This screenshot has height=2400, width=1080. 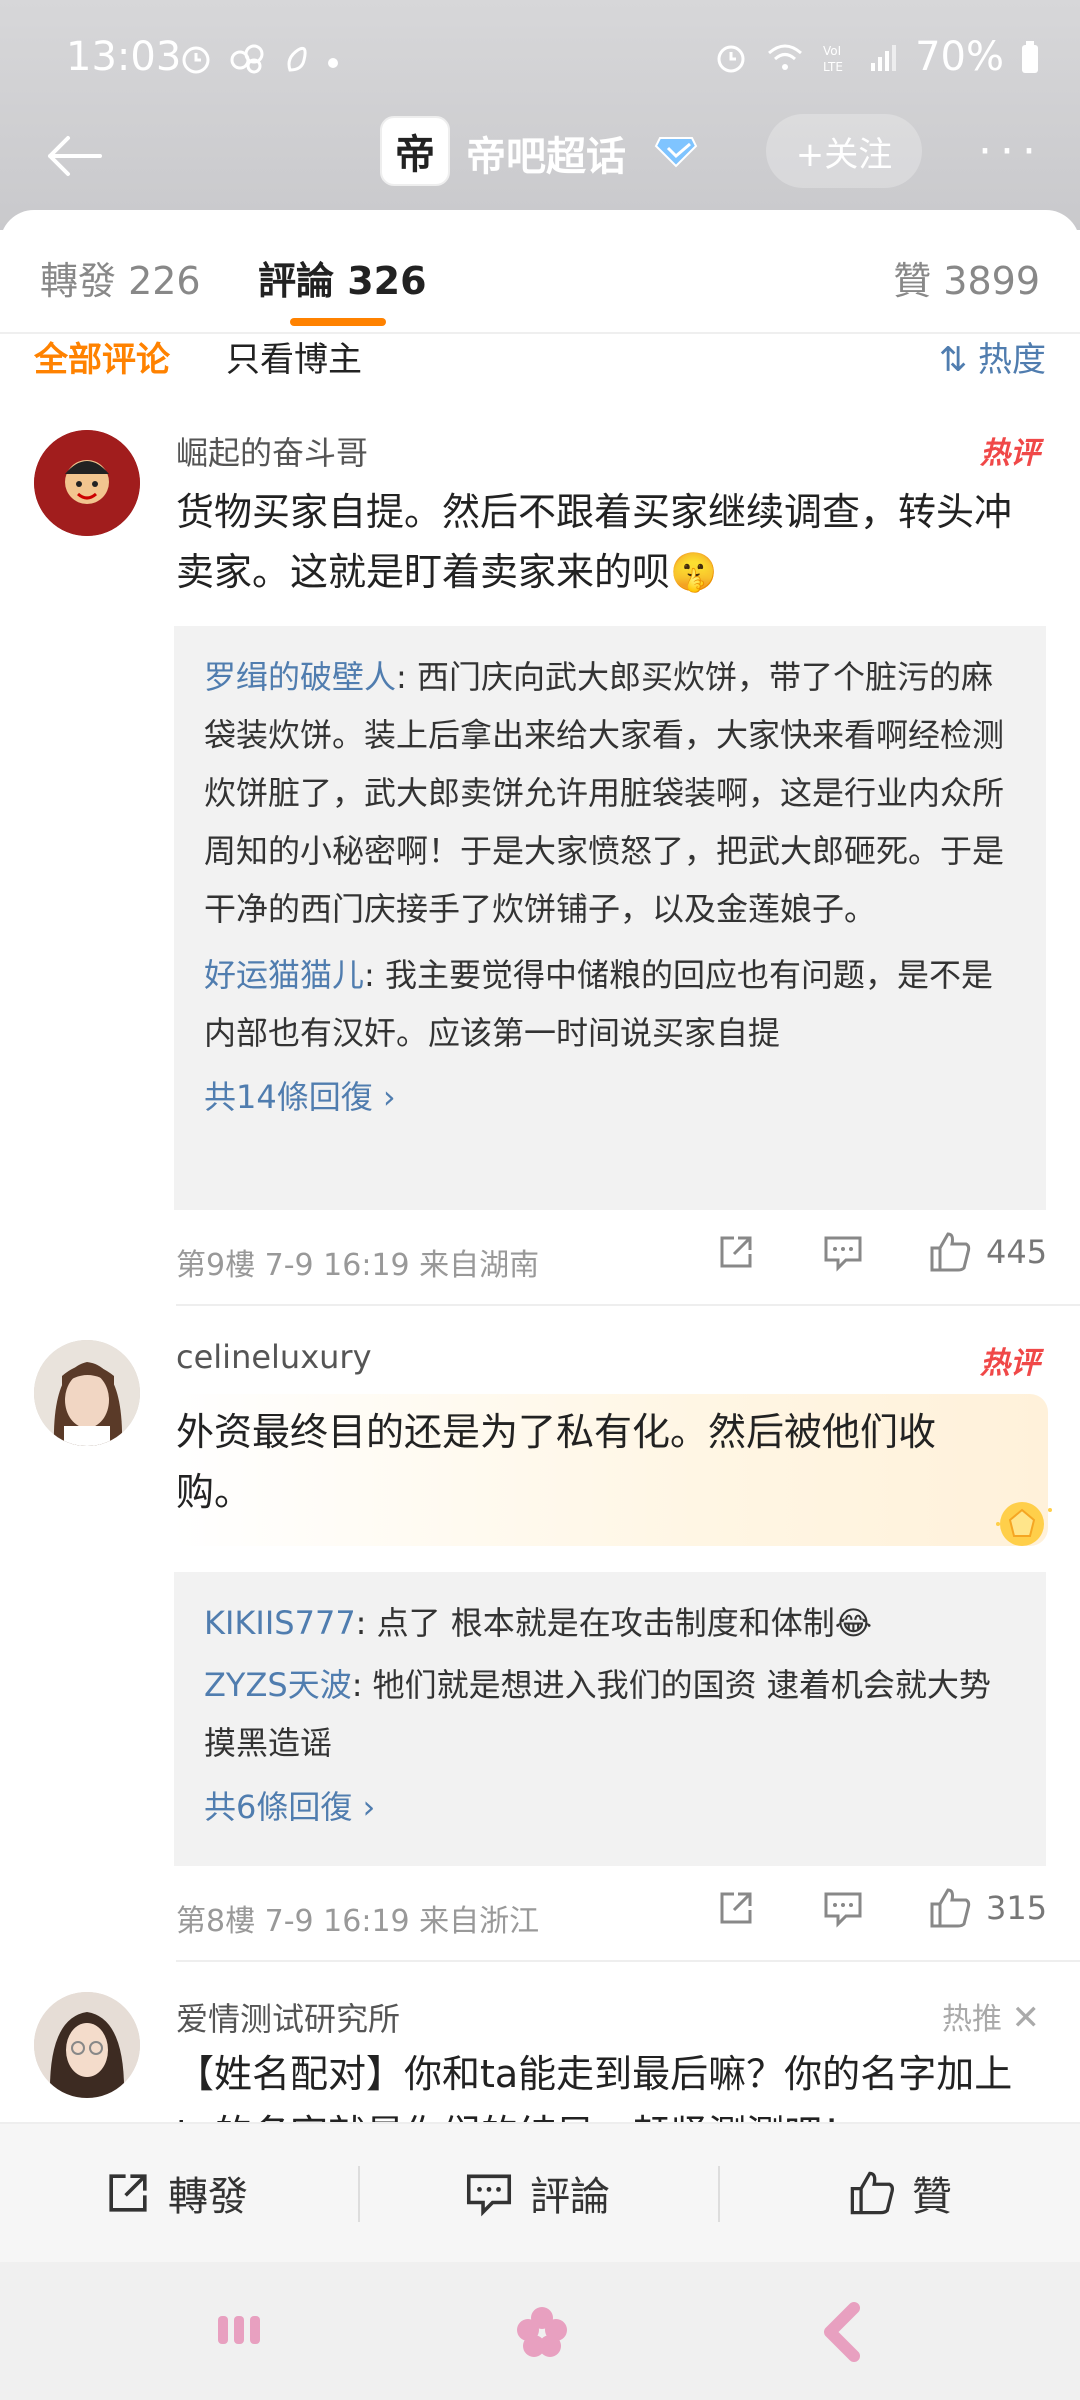 I want to click on like-button: 贊, so click(x=900, y=2193).